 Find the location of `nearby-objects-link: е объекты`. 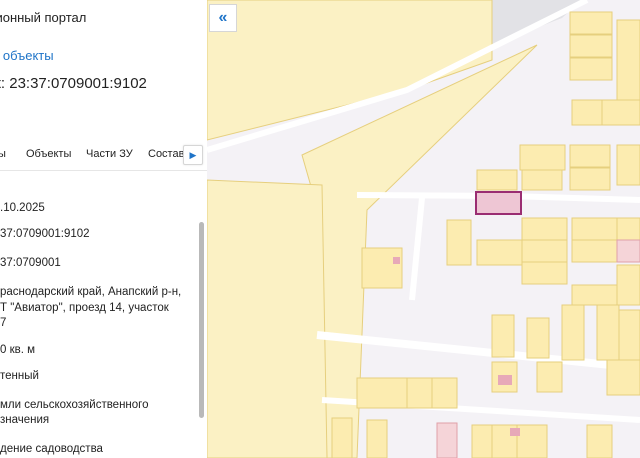

nearby-objects-link: е объекты is located at coordinates (27, 55).